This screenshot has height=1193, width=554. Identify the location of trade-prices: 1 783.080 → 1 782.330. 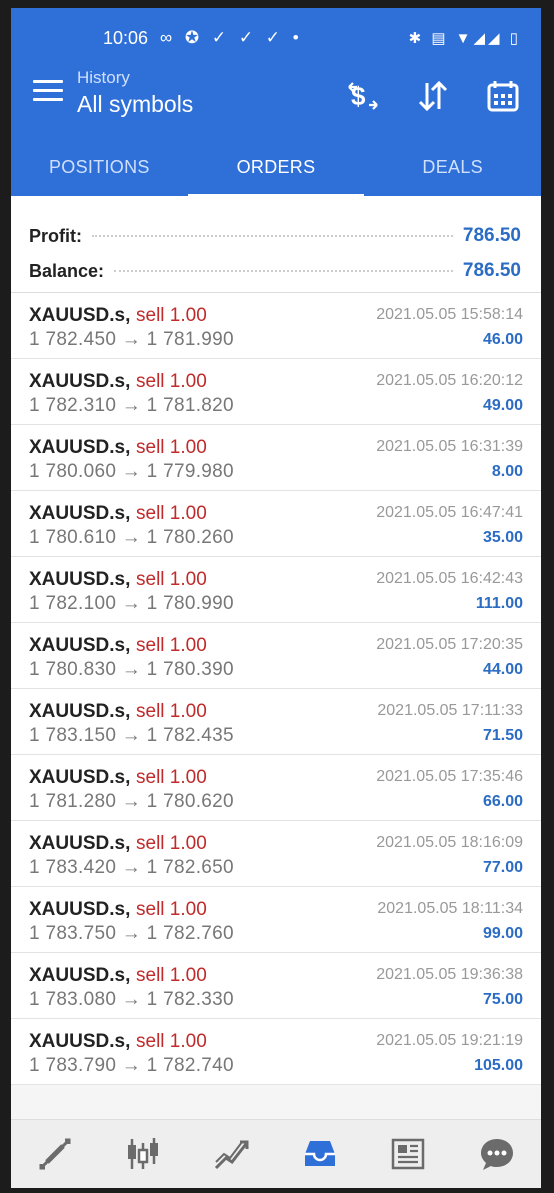
(131, 999).